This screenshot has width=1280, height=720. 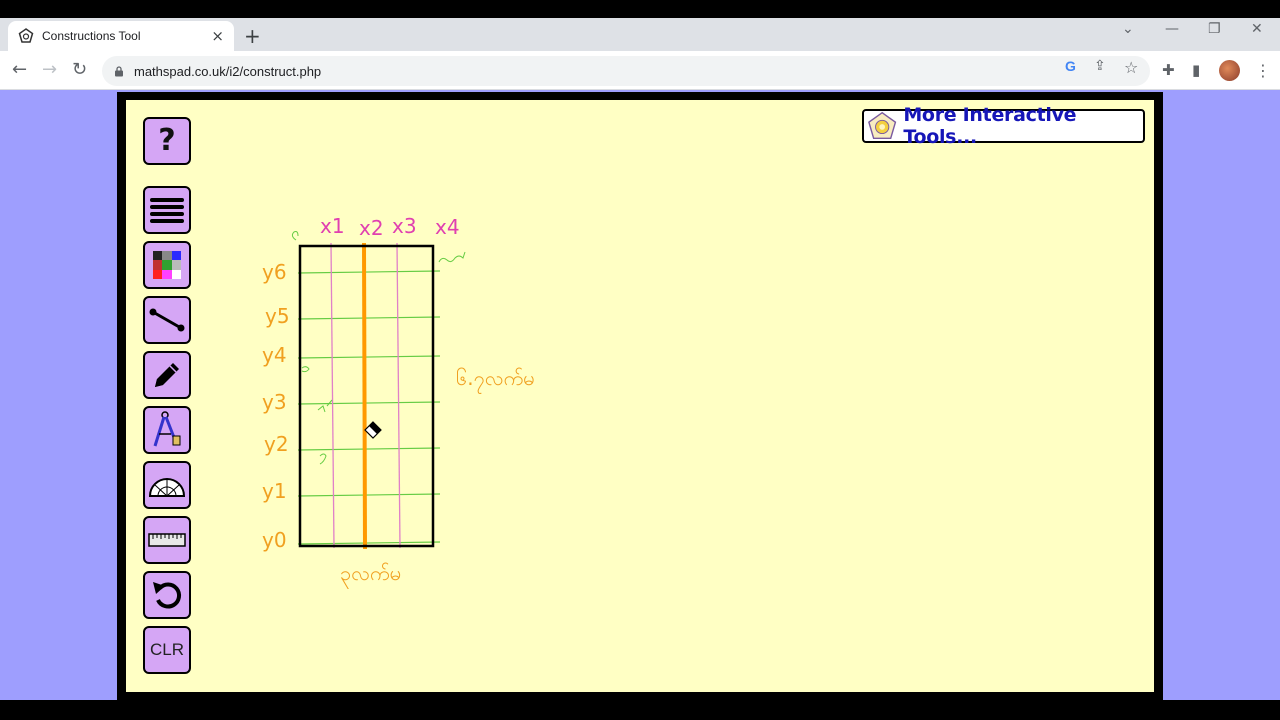 What do you see at coordinates (19, 70) in the screenshot?
I see `back-icon: ←` at bounding box center [19, 70].